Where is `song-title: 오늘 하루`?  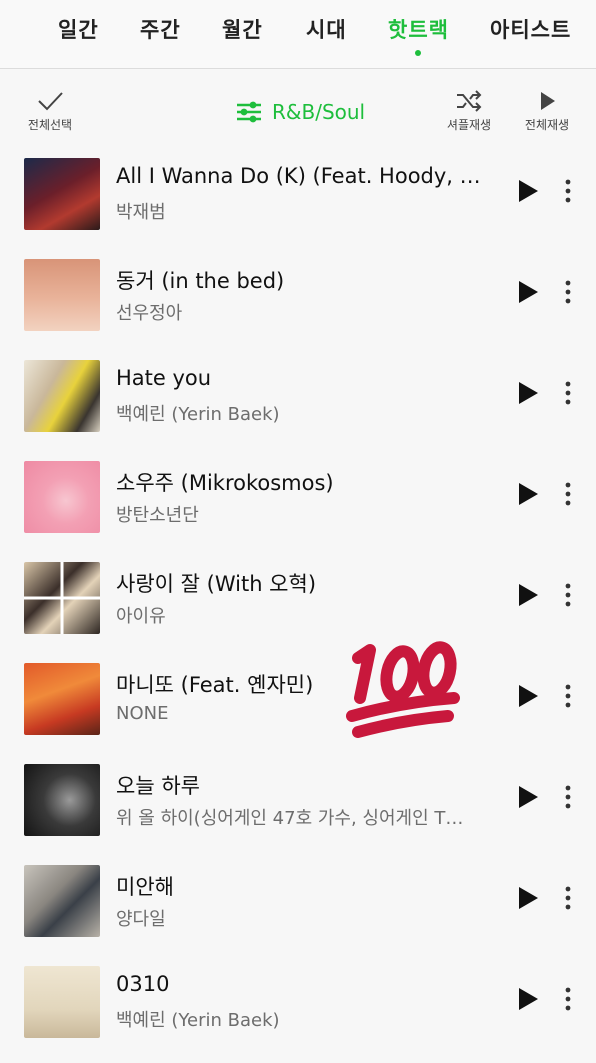 song-title: 오늘 하루 is located at coordinates (158, 786).